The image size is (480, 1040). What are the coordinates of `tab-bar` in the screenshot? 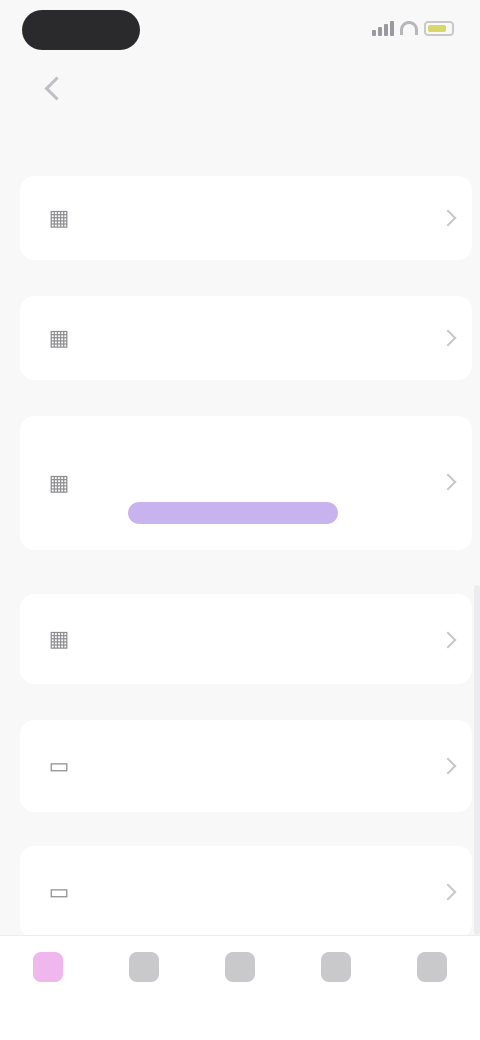 It's located at (240, 987).